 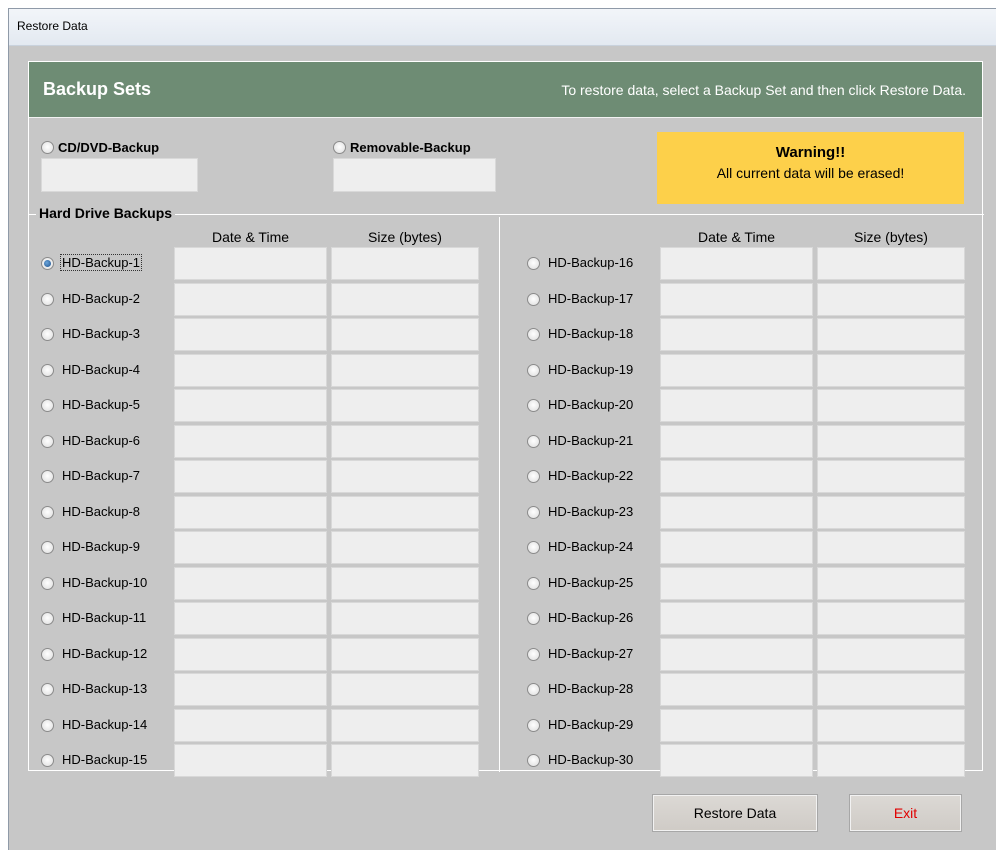 What do you see at coordinates (261, 547) in the screenshot?
I see `backup-row: HD-Backup-9` at bounding box center [261, 547].